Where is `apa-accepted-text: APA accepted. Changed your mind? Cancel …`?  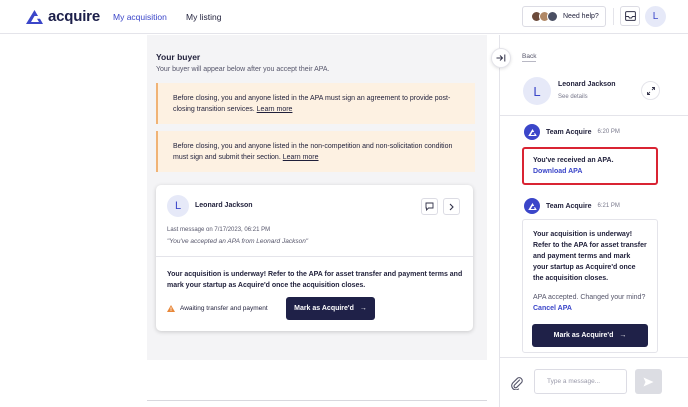
apa-accepted-text: APA accepted. Changed your mind? Cancel … is located at coordinates (590, 303).